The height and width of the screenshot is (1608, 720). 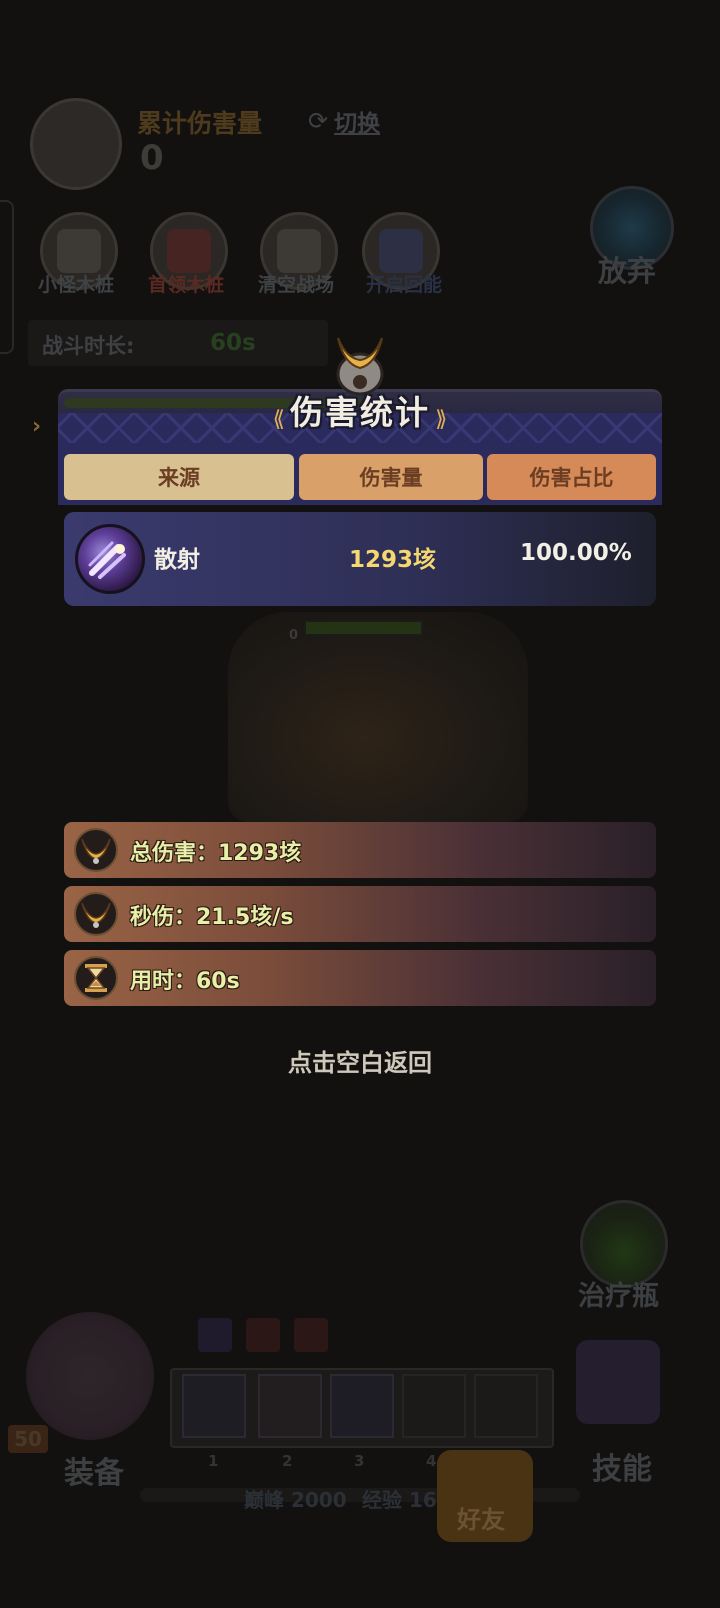 What do you see at coordinates (94, 1470) in the screenshot?
I see `equip-label: 装备` at bounding box center [94, 1470].